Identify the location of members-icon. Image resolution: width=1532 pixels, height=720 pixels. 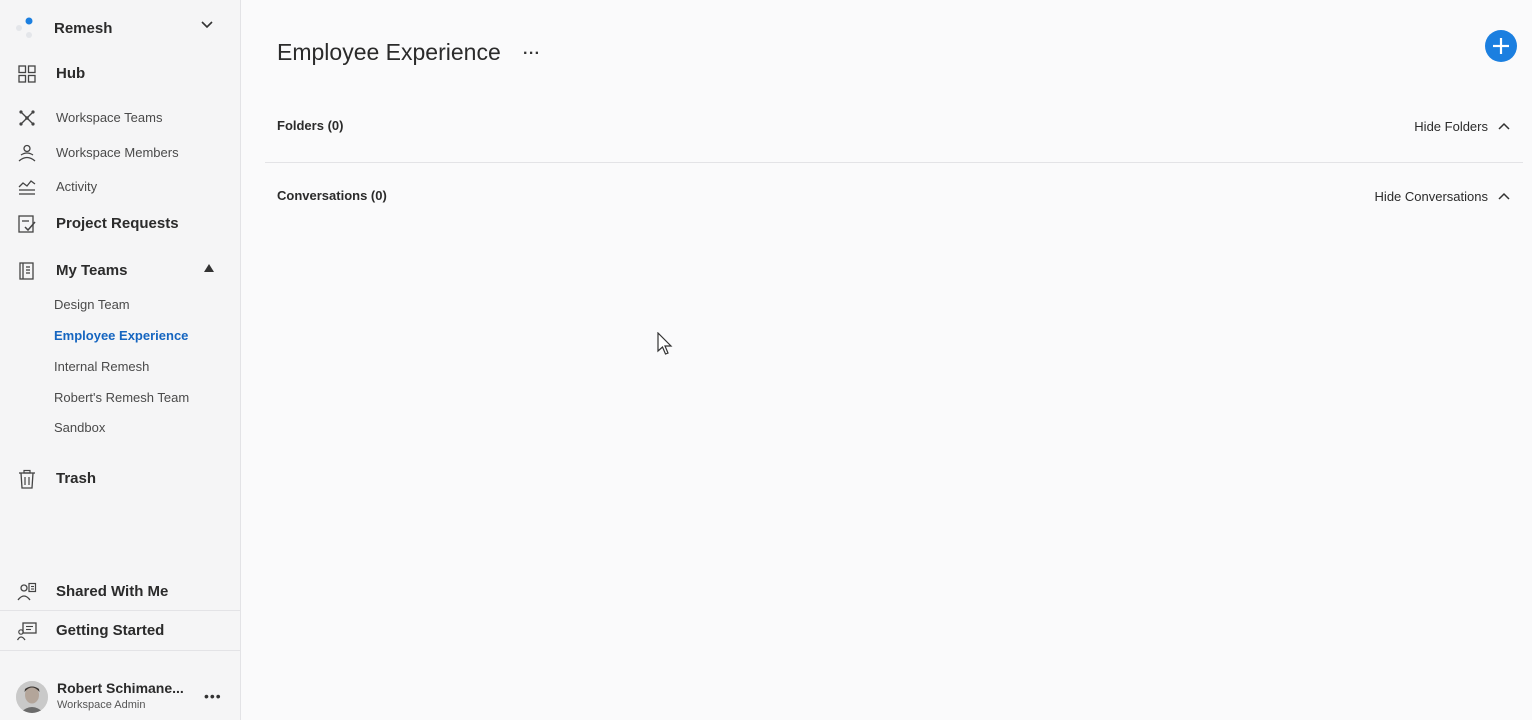
(27, 153).